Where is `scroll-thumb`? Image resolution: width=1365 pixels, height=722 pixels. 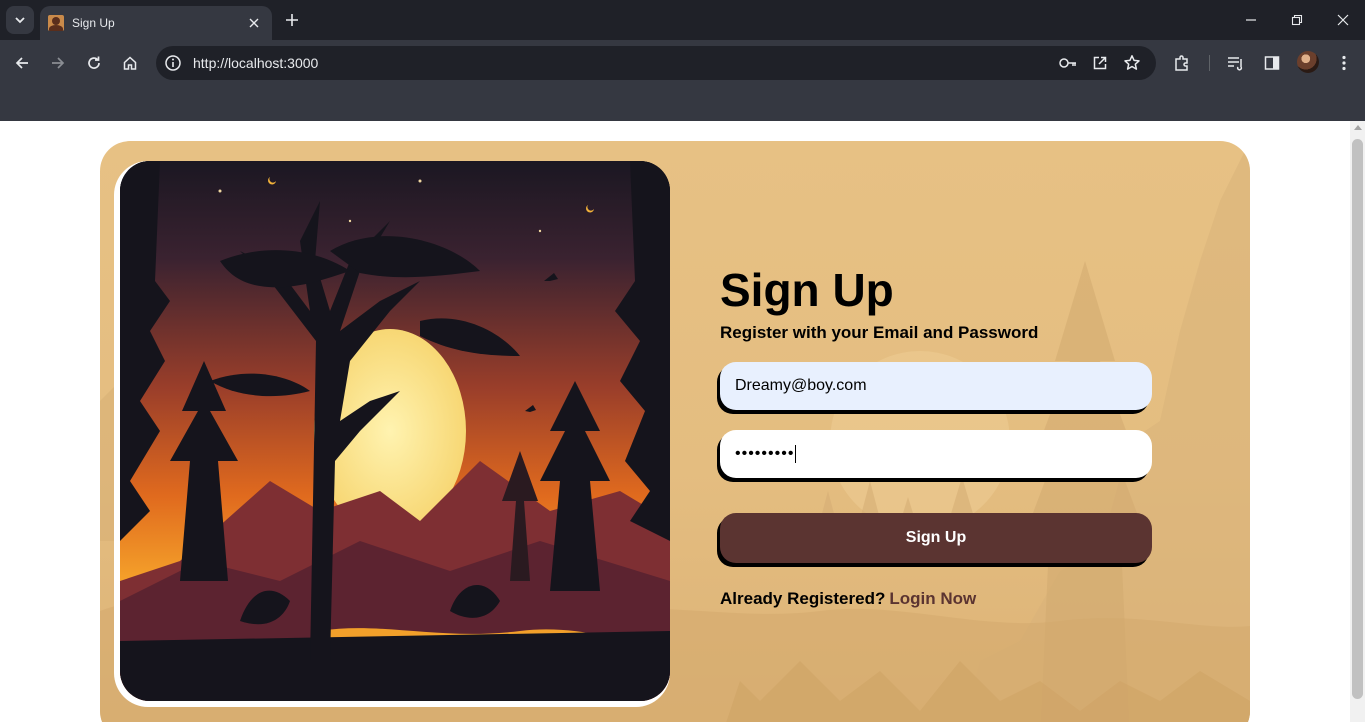
scroll-thumb is located at coordinates (1357, 419).